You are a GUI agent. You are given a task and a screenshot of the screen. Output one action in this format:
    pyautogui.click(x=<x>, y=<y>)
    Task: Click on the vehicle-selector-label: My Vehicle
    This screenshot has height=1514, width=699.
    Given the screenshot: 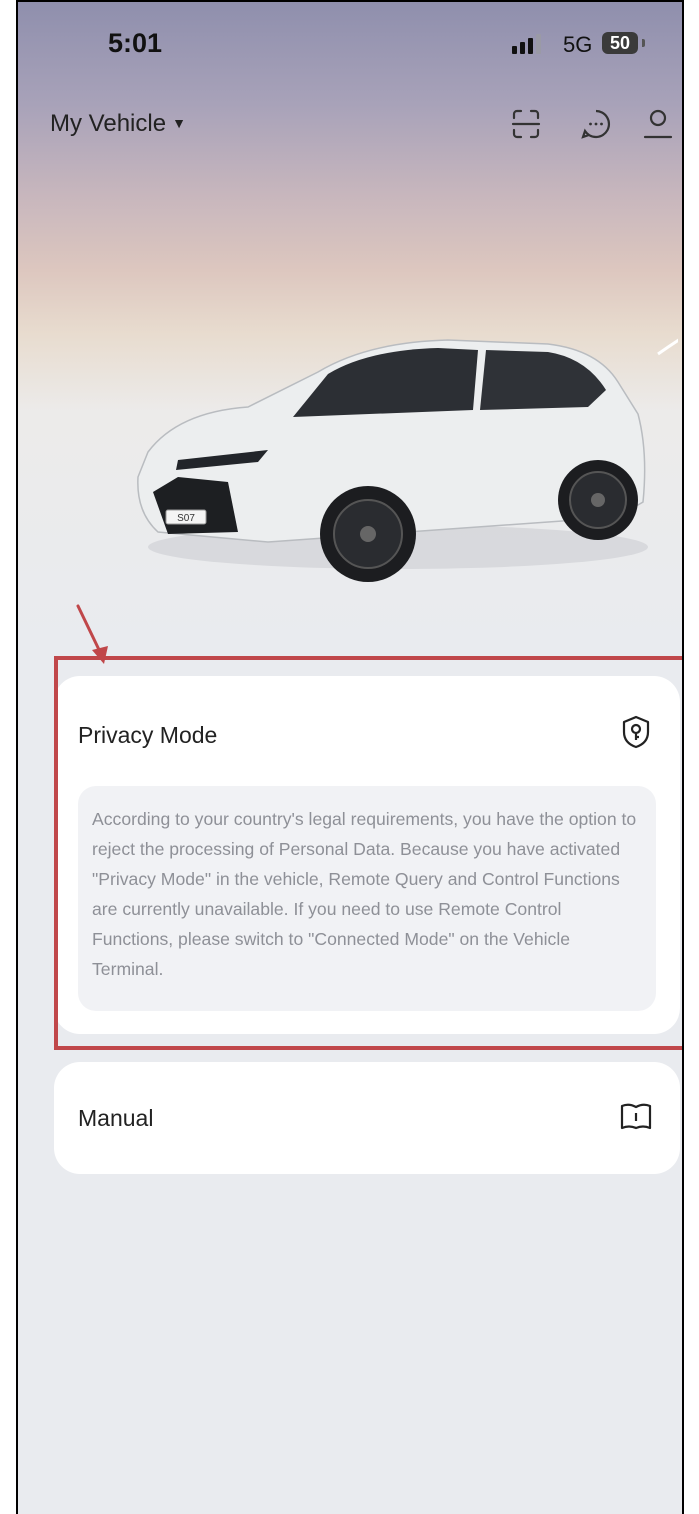 What is the action you would take?
    pyautogui.click(x=108, y=123)
    